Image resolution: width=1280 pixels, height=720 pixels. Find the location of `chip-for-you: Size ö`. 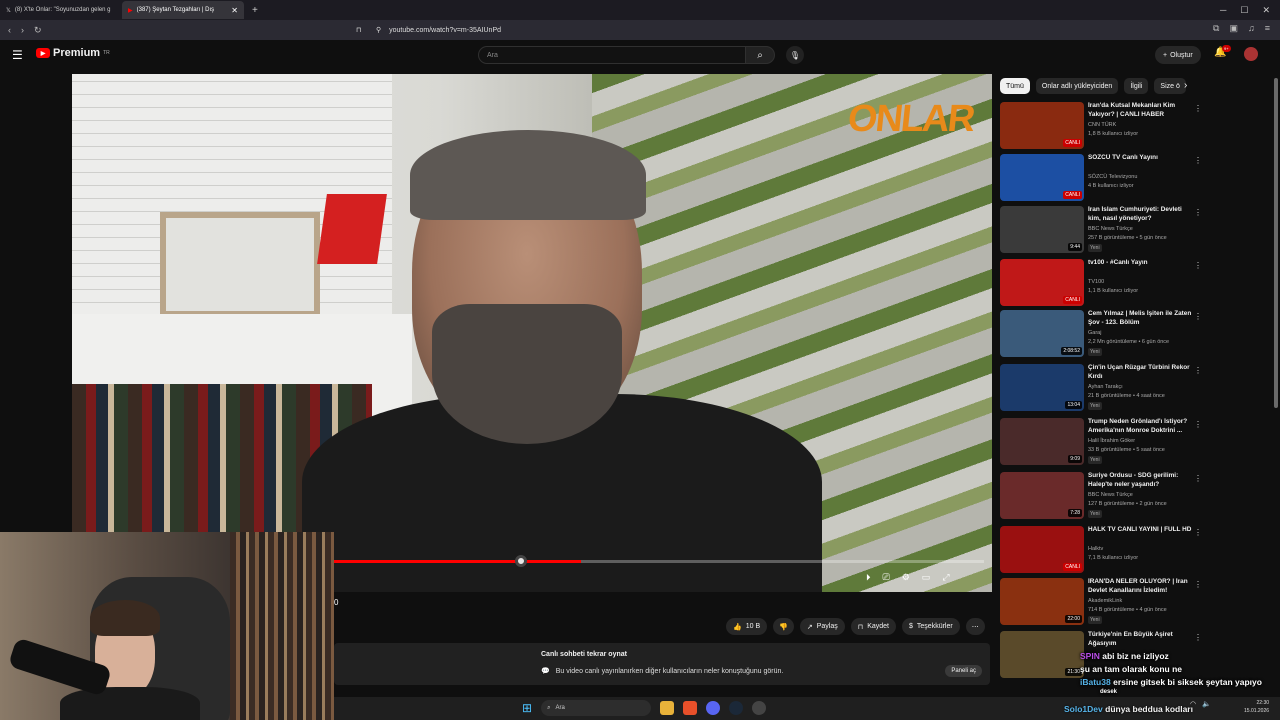

chip-for-you: Size ö is located at coordinates (1170, 86).